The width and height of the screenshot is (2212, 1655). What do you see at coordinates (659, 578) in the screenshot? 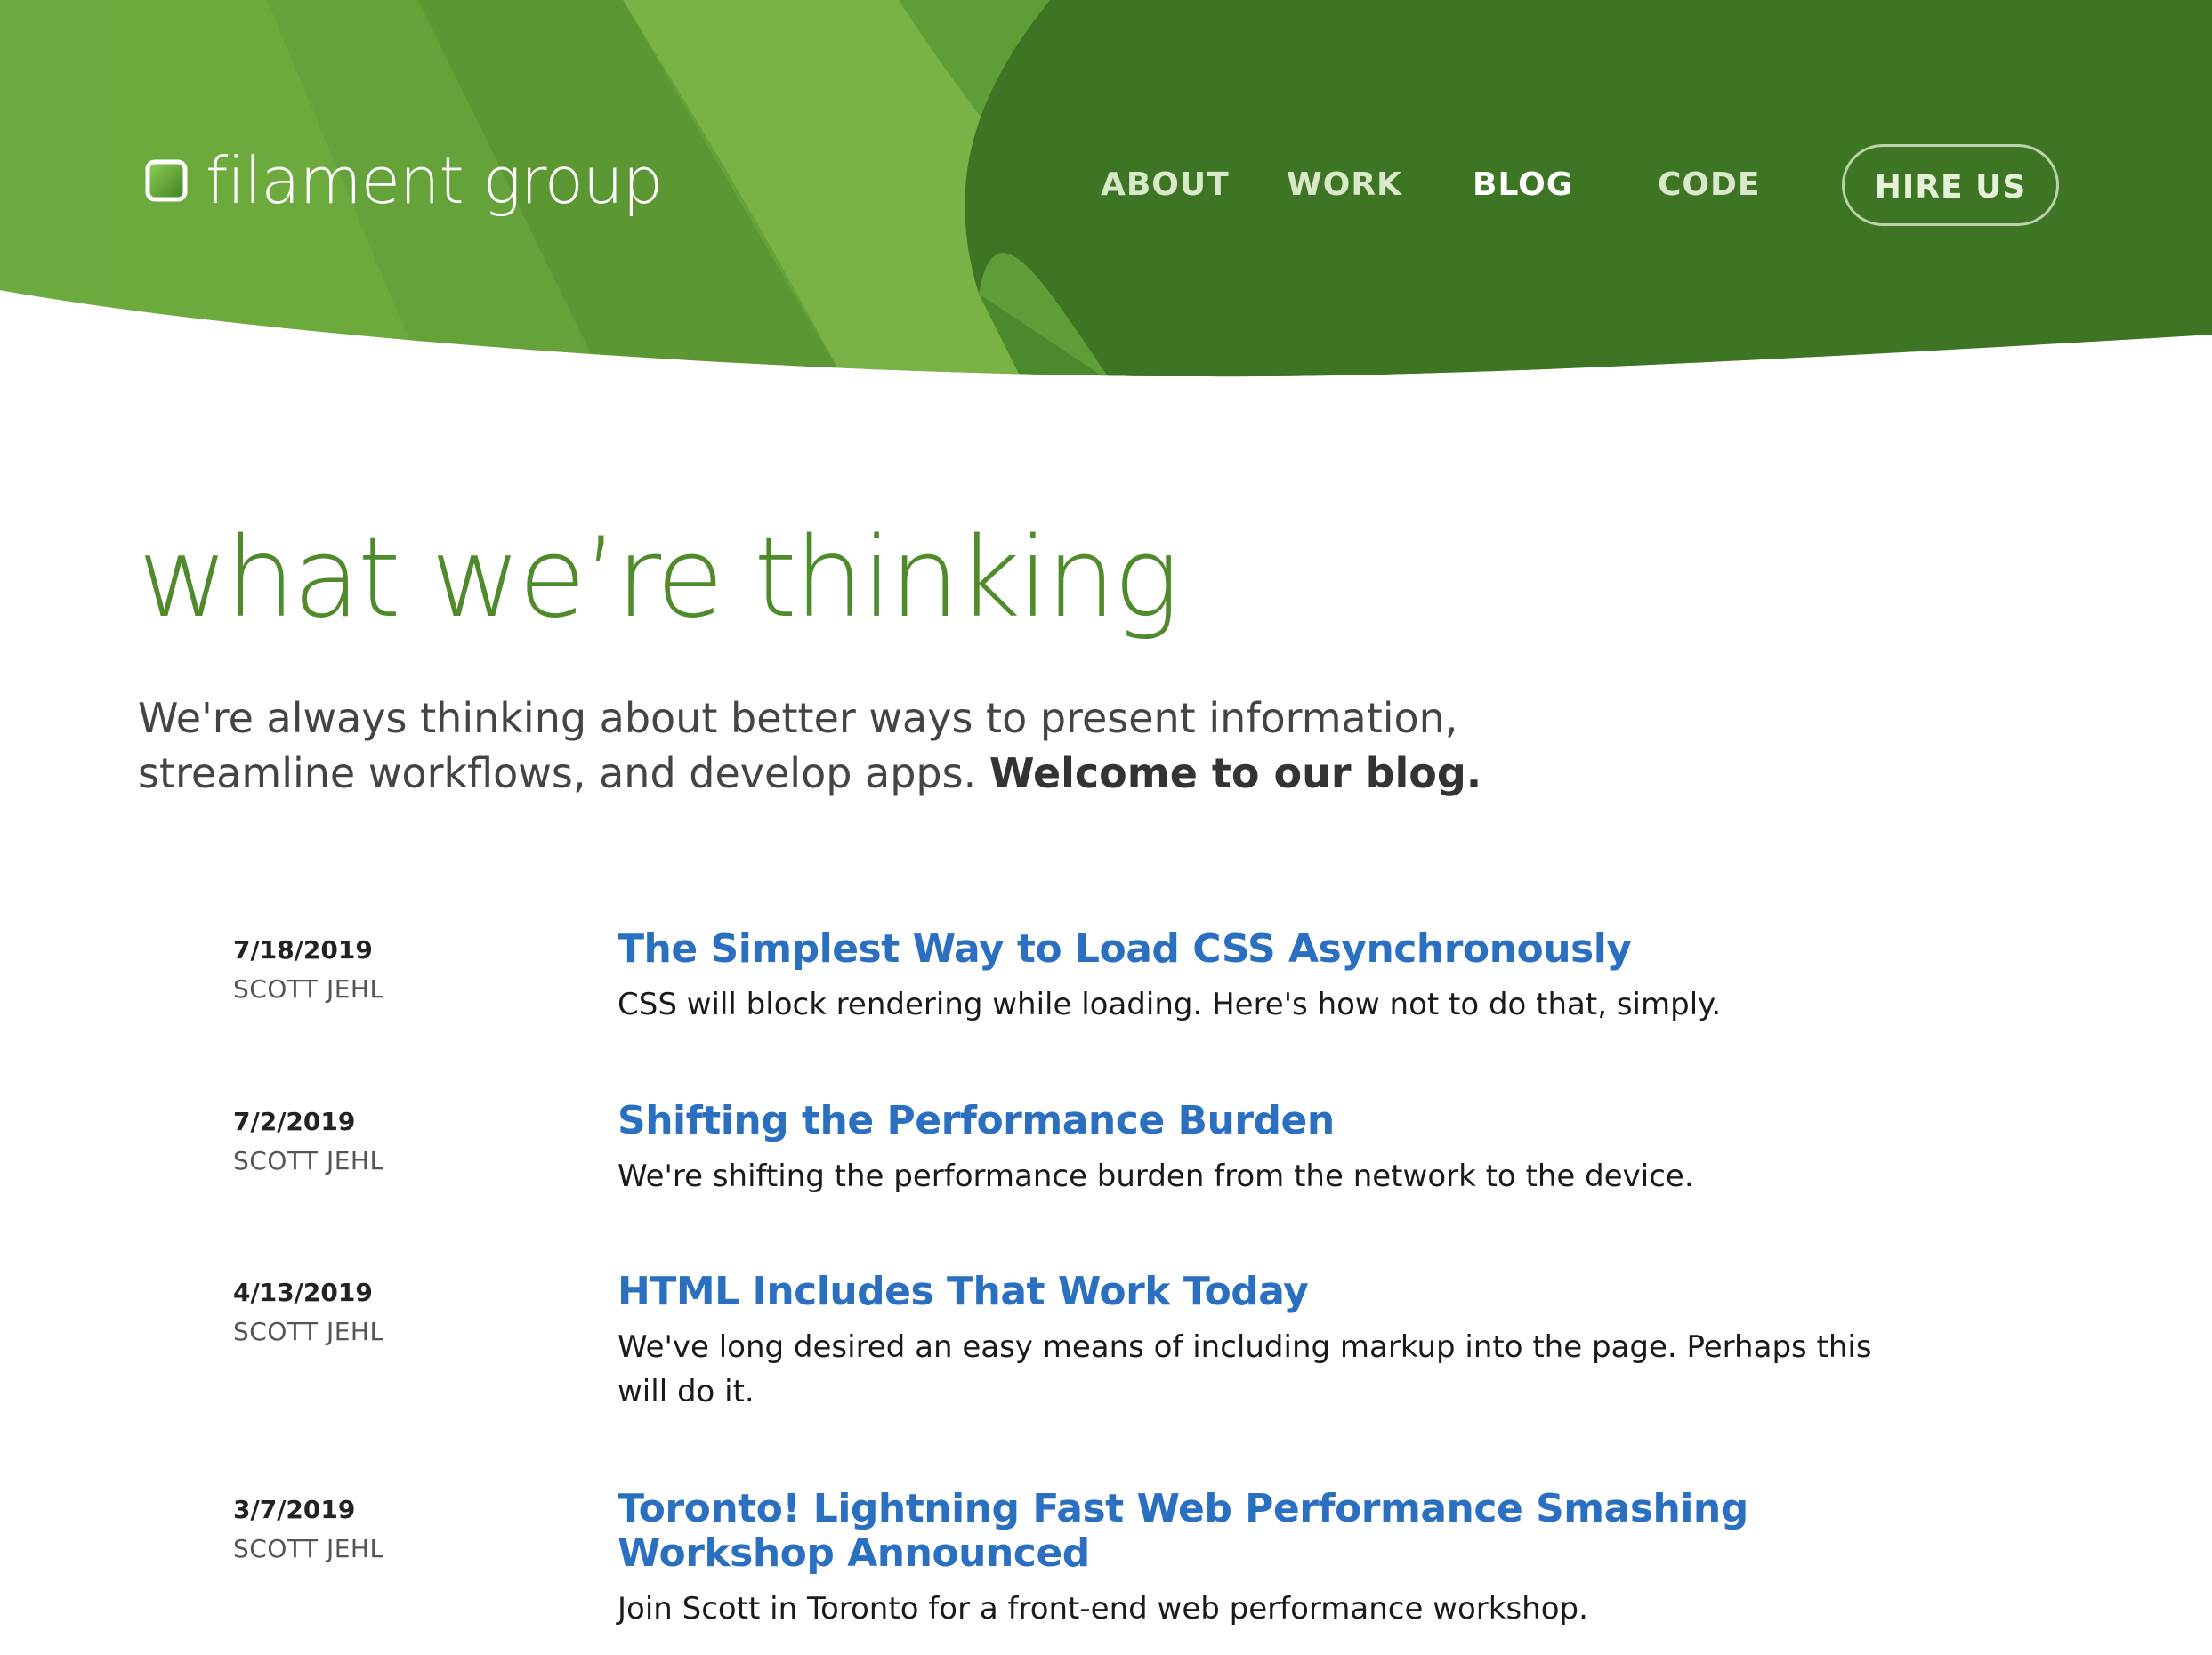
I see `page-title: what we’re thinking` at bounding box center [659, 578].